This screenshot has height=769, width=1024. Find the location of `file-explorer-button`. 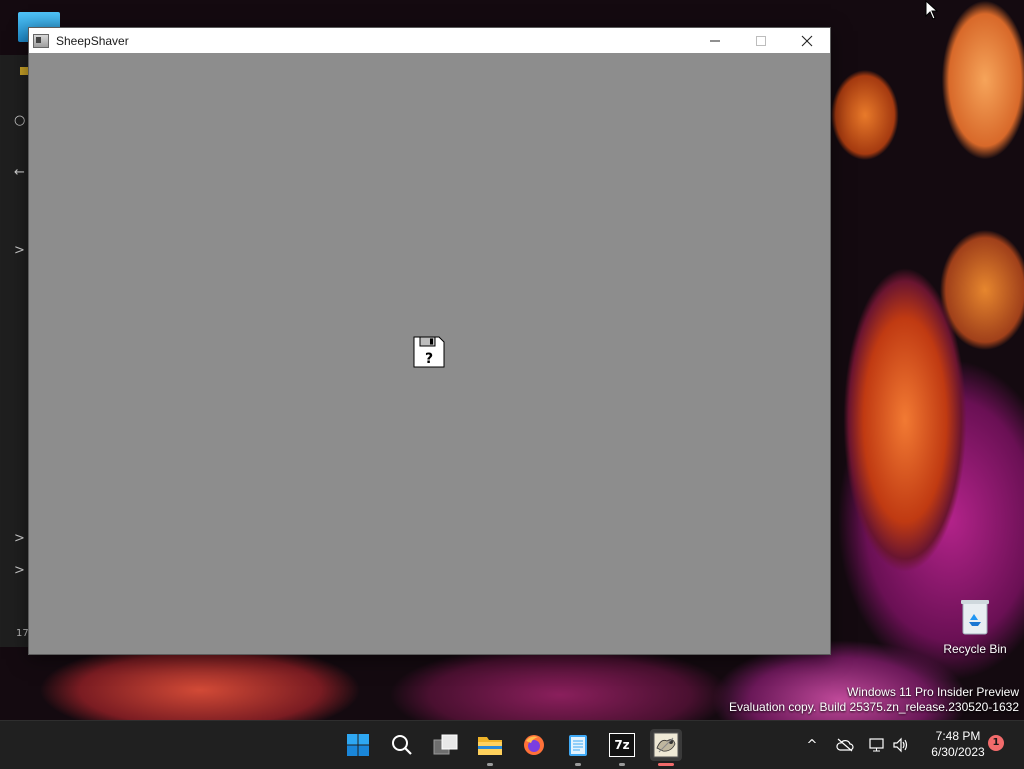

file-explorer-button is located at coordinates (490, 747).